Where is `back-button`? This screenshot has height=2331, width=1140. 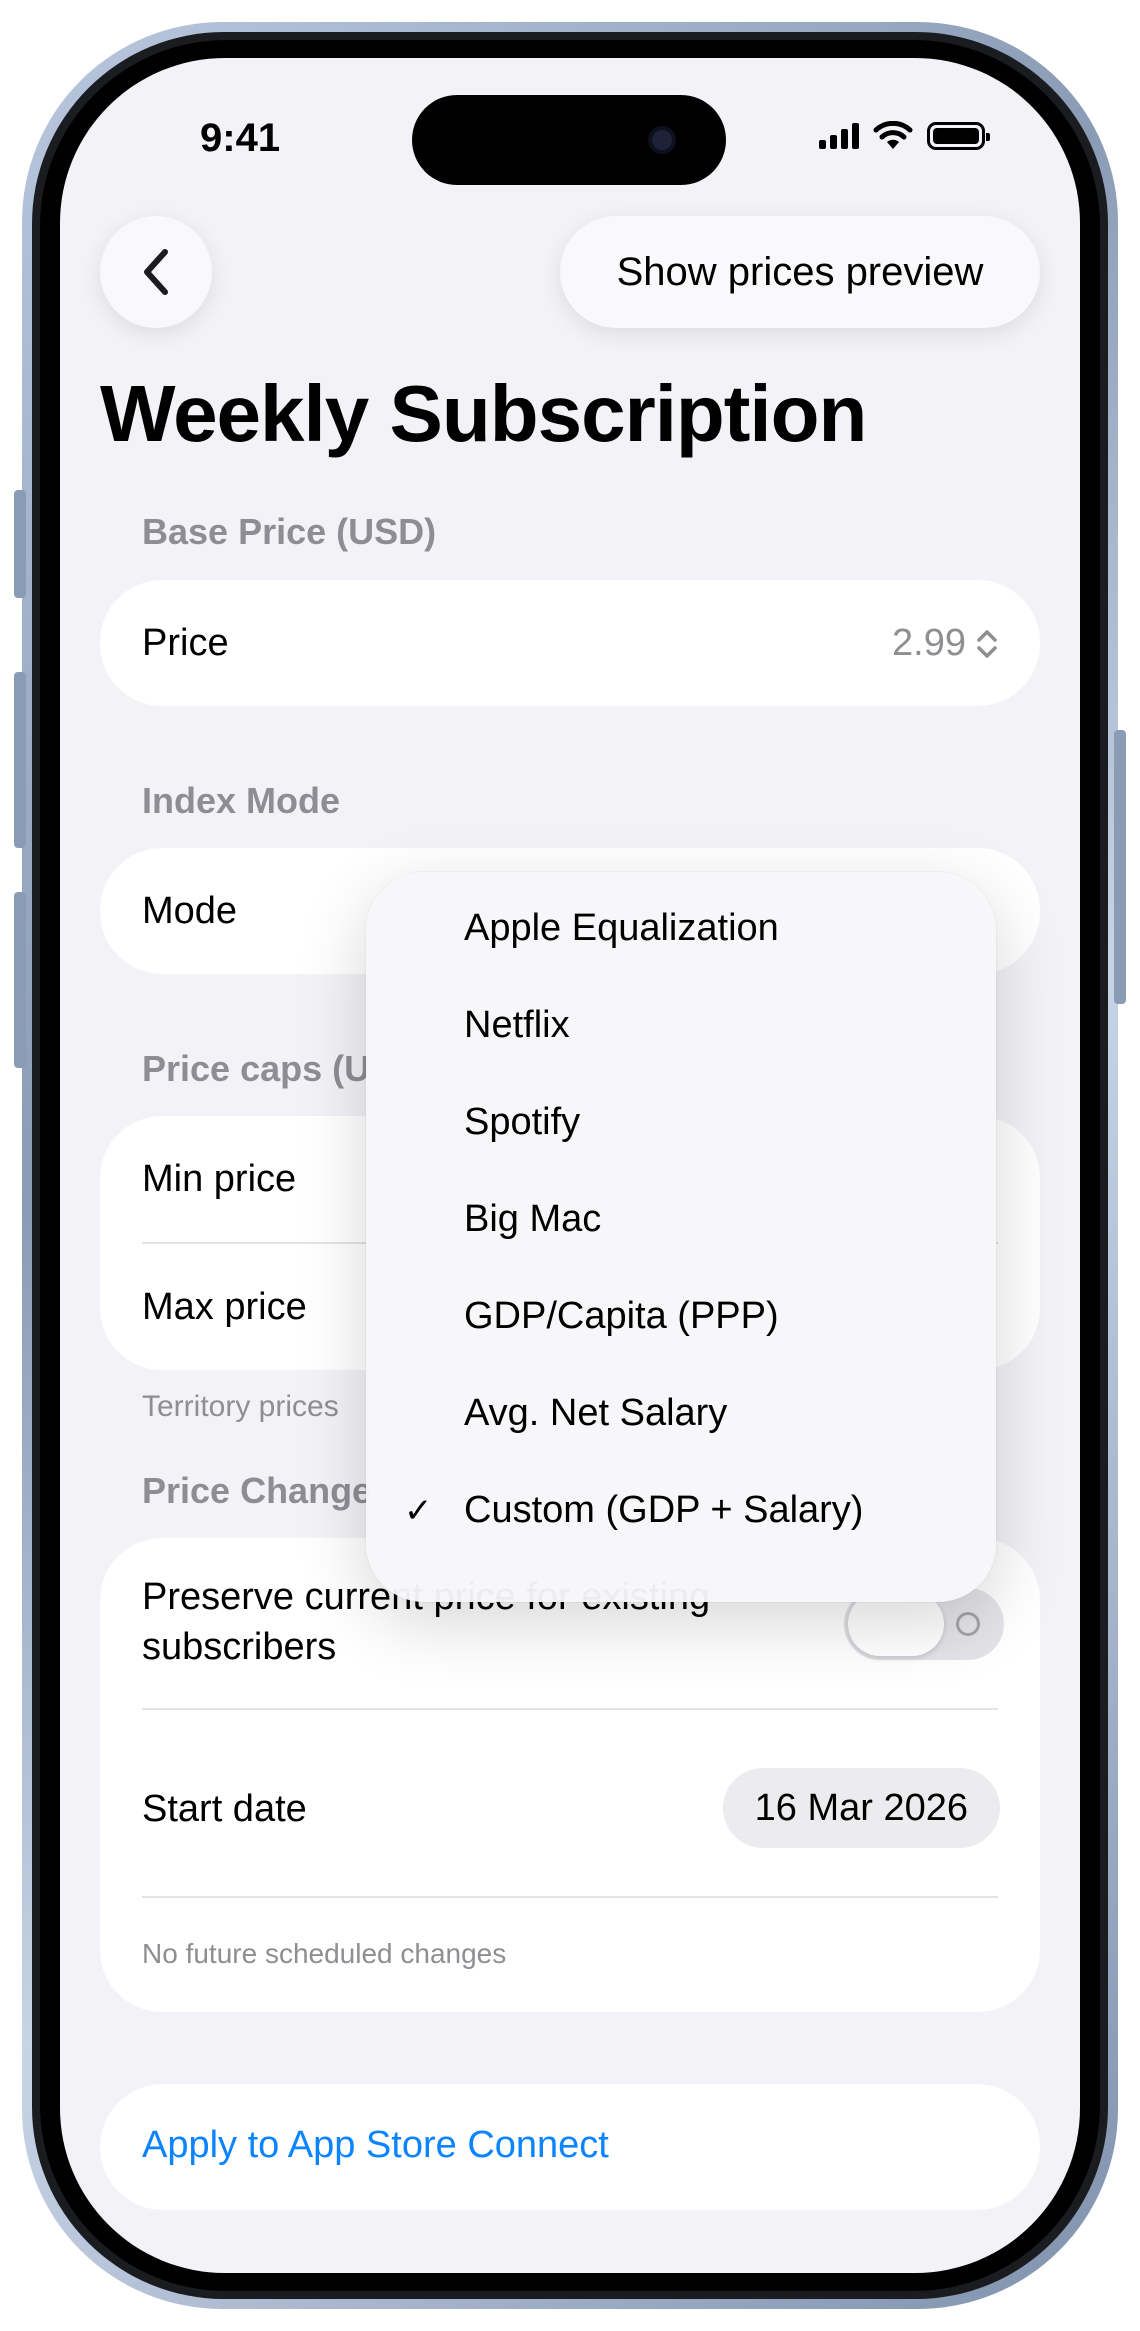 back-button is located at coordinates (156, 272).